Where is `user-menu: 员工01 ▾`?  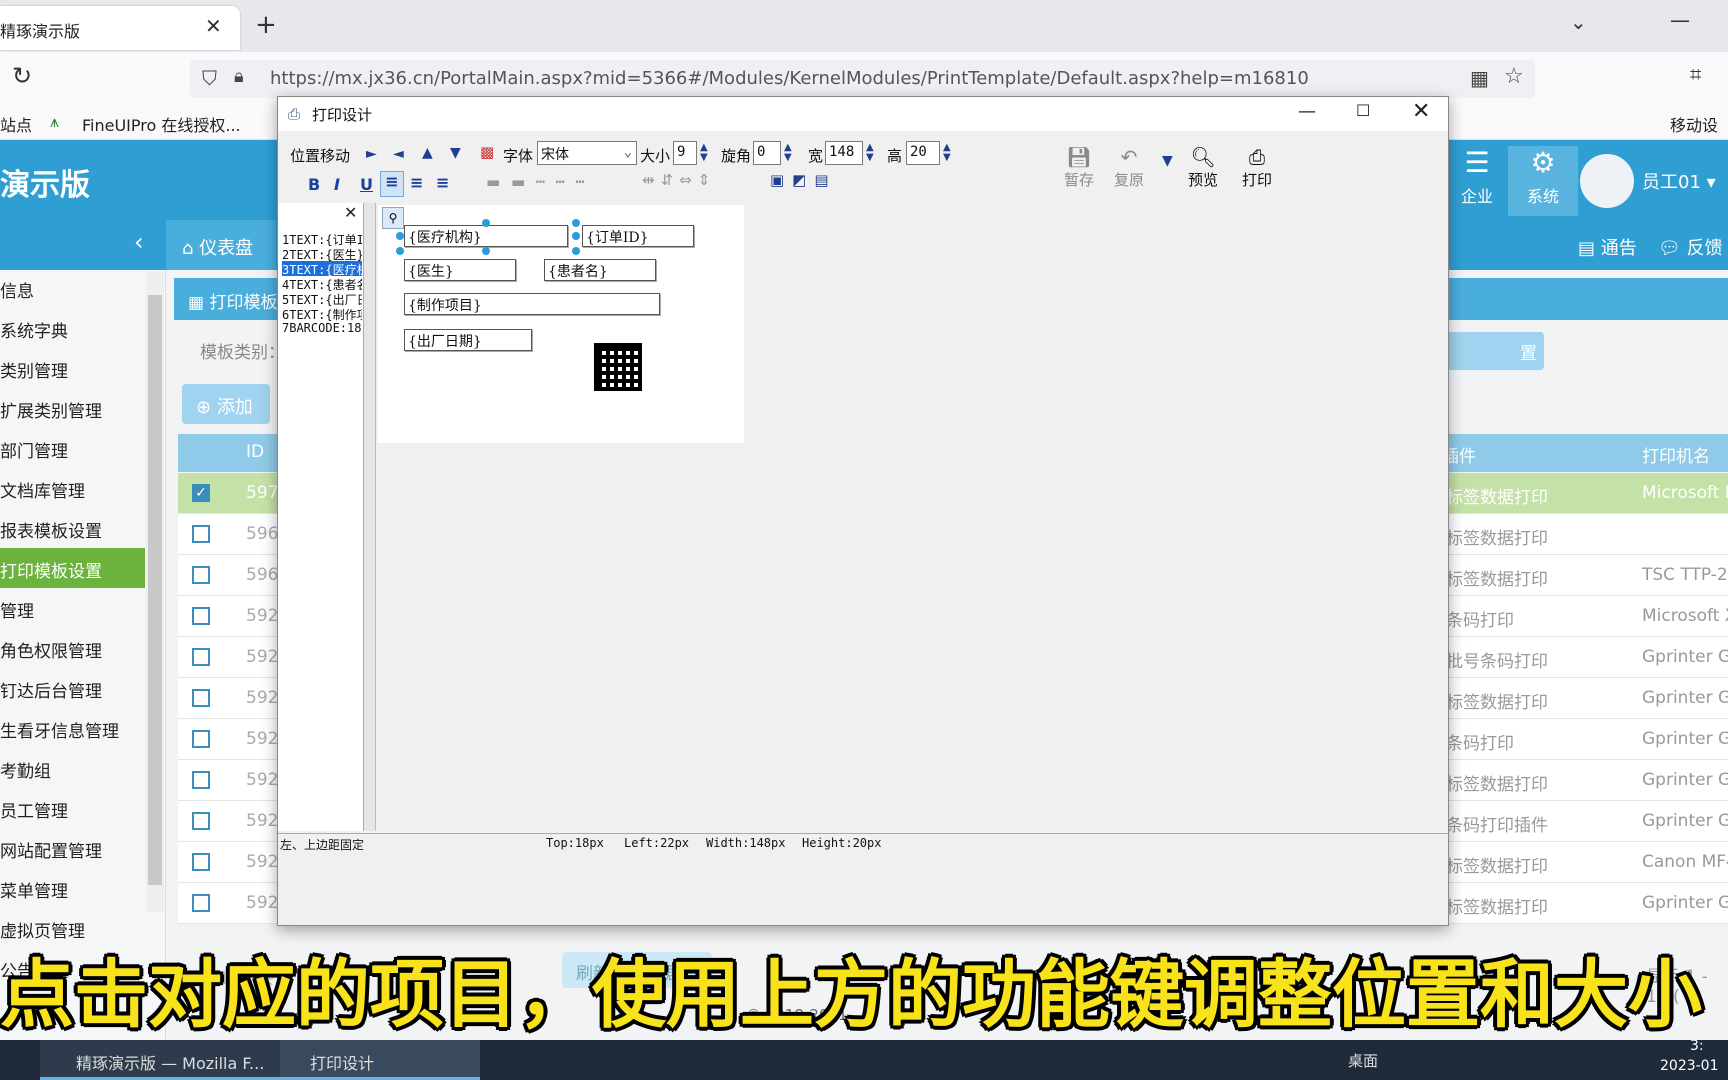 user-menu: 员工01 ▾ is located at coordinates (1679, 181).